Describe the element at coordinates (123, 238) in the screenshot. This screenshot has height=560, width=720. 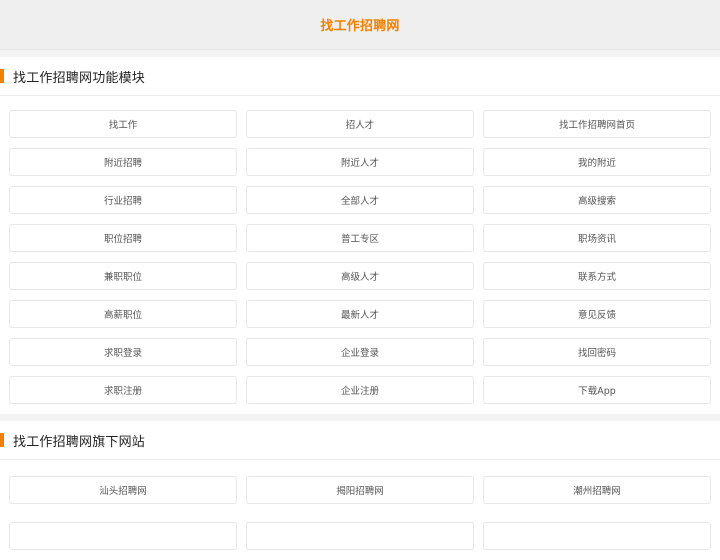
I see `position-jobs-button: 职位招聘` at that location.